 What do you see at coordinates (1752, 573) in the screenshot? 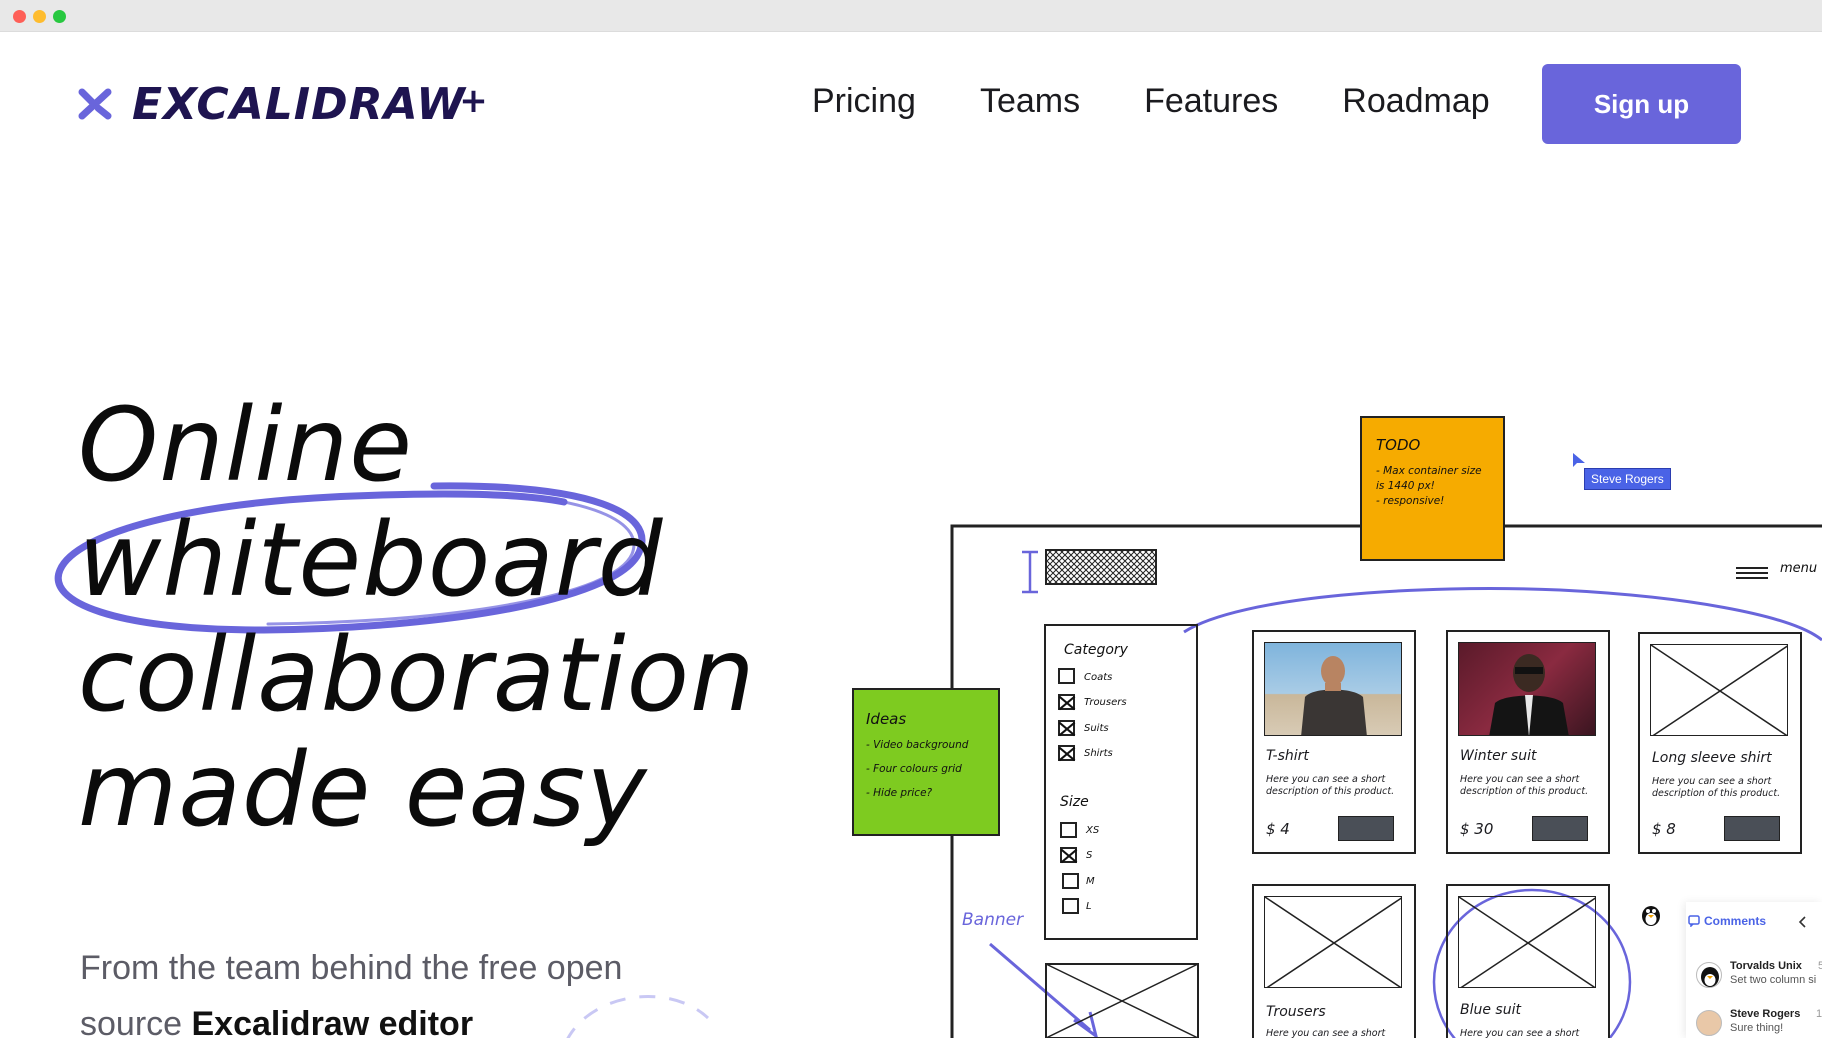
I see `hamburger-menu-icon` at bounding box center [1752, 573].